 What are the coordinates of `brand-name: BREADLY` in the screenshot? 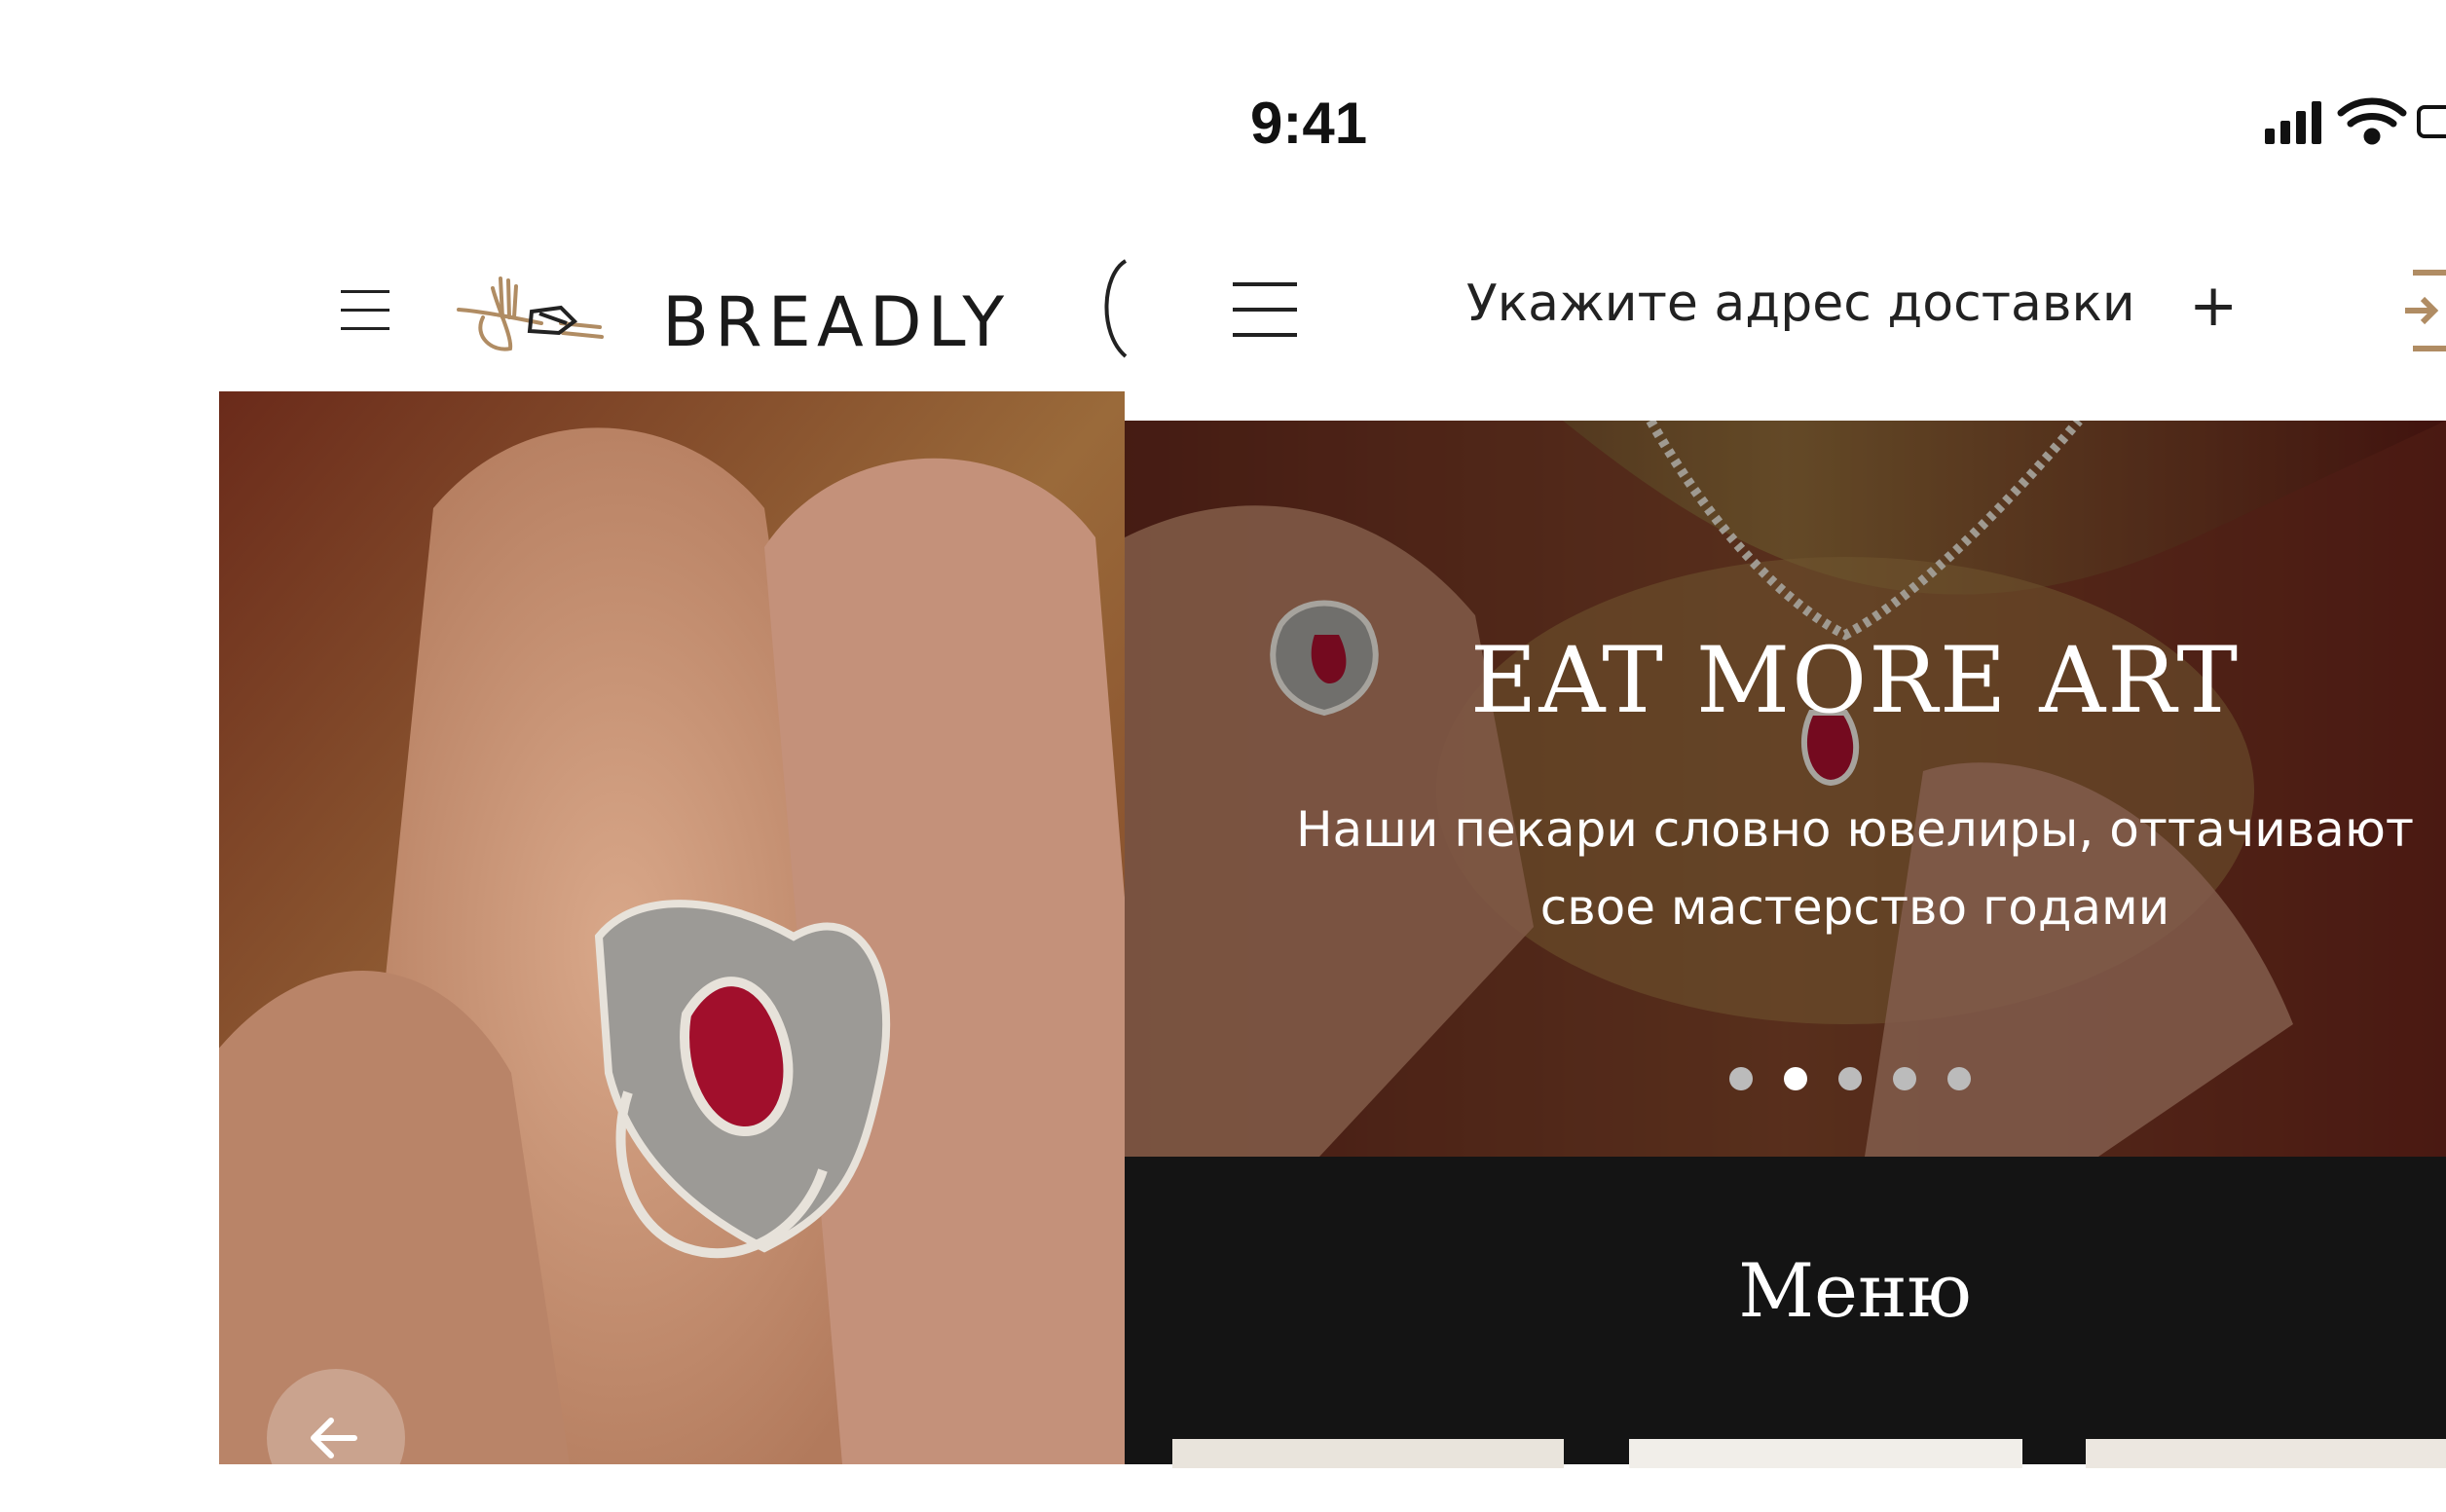 It's located at (836, 322).